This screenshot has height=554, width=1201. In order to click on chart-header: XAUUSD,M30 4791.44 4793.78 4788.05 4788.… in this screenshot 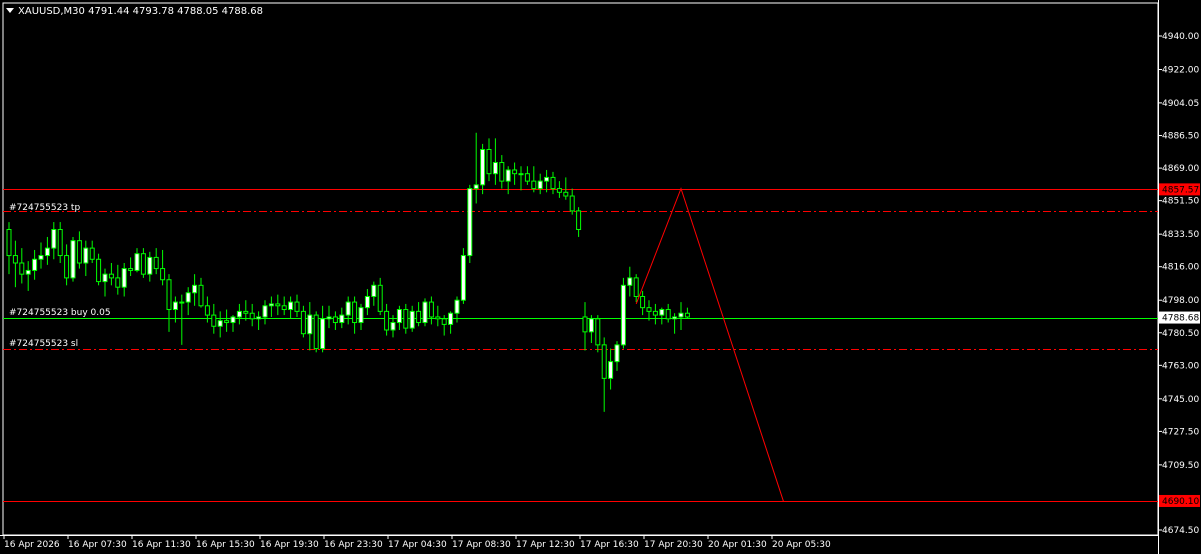, I will do `click(134, 11)`.